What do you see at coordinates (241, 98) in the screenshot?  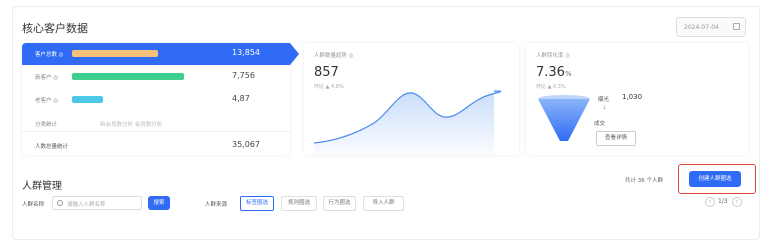 I see `metric-value: 4,87` at bounding box center [241, 98].